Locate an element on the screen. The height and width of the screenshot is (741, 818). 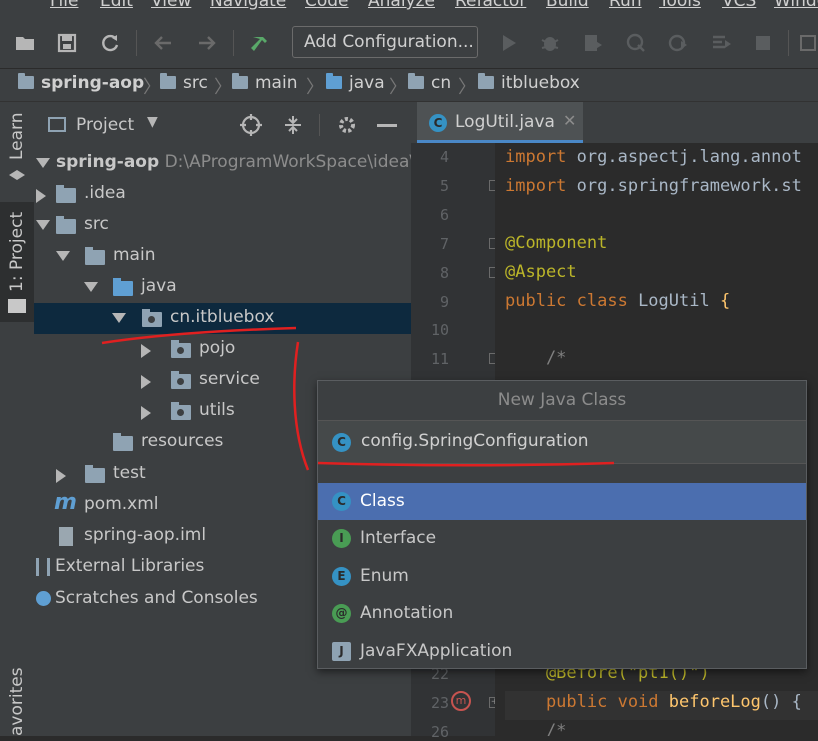
run-config-list-icon is located at coordinates (721, 43).